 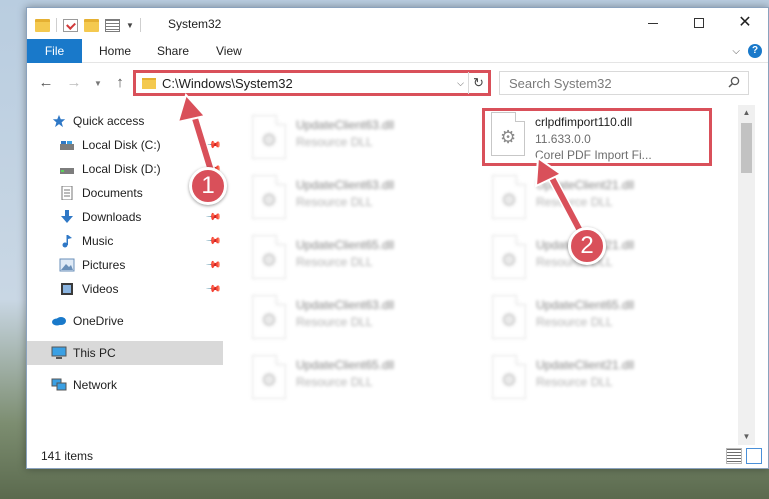 I want to click on address-path: C:\Windows\System32, so click(x=227, y=83).